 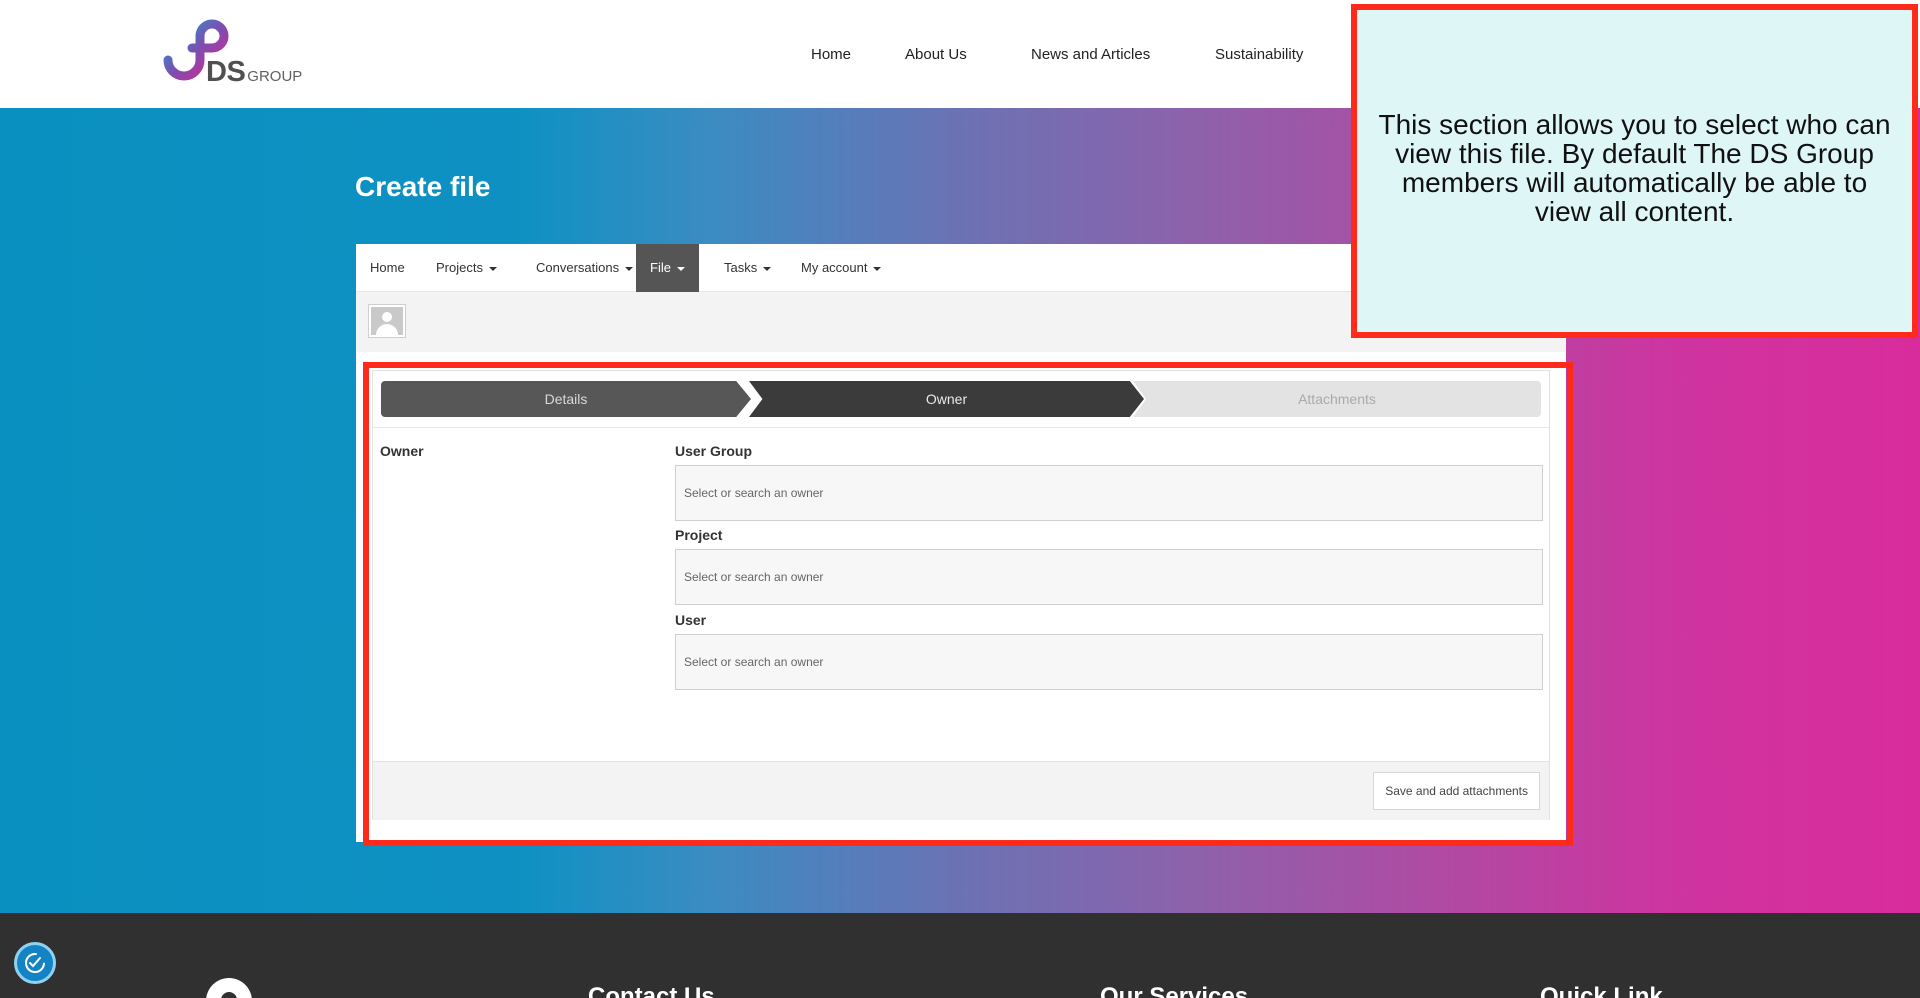 I want to click on app-nav-home: Home, so click(x=387, y=268).